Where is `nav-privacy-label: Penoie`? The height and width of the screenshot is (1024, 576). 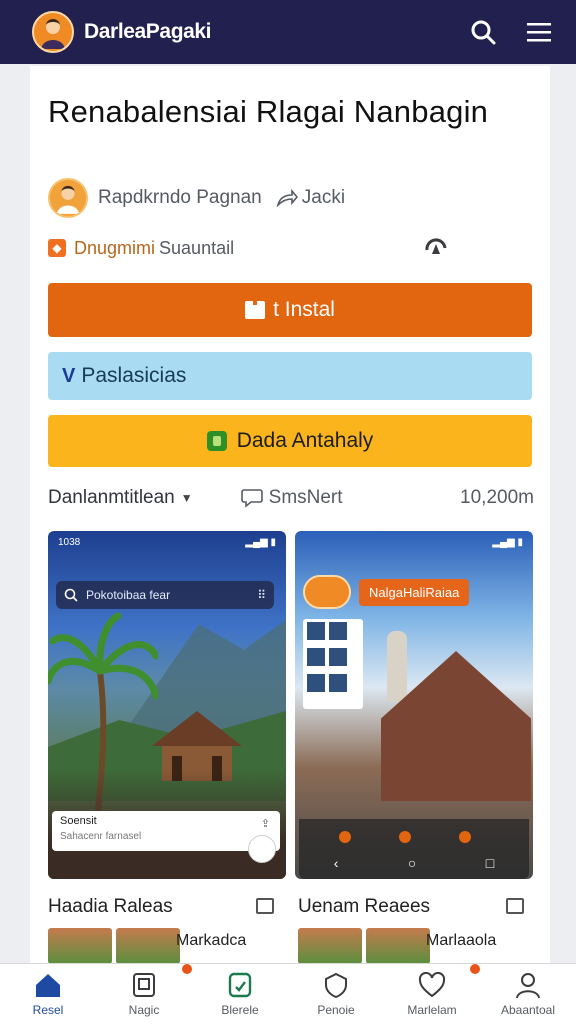 nav-privacy-label: Penoie is located at coordinates (336, 1010).